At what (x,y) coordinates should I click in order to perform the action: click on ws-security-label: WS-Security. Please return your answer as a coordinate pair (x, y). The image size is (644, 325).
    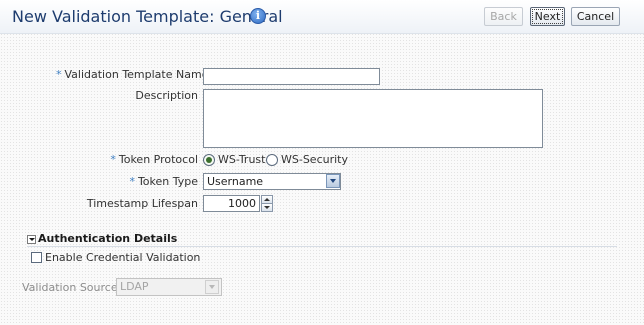
    Looking at the image, I should click on (314, 160).